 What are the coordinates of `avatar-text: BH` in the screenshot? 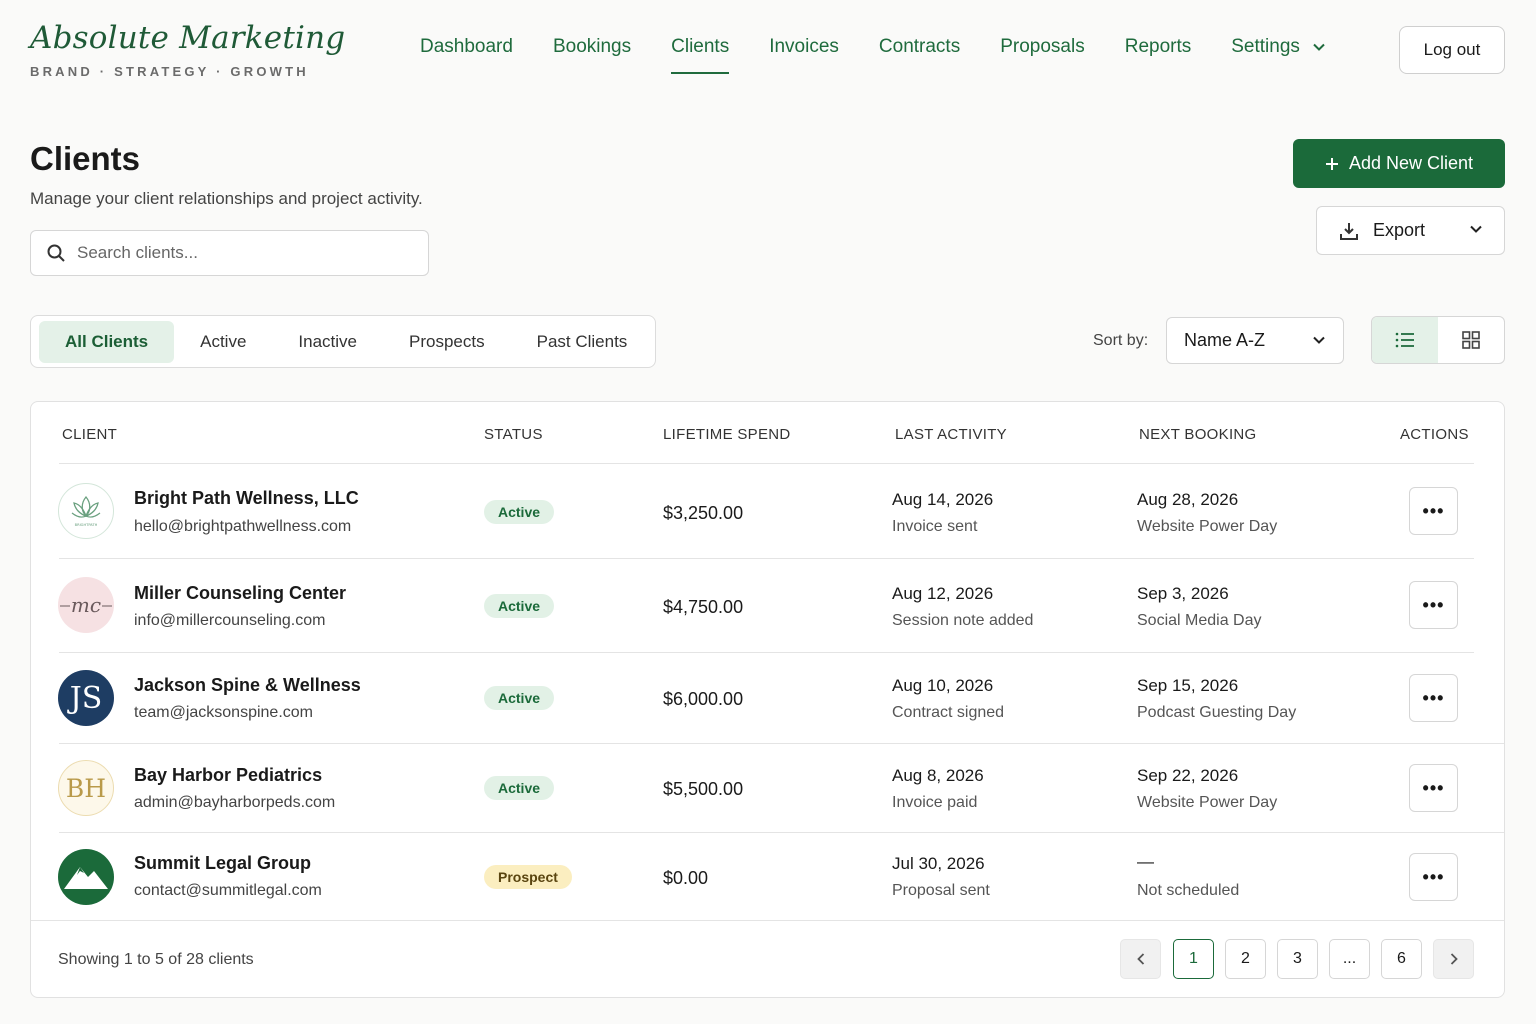 It's located at (86, 788).